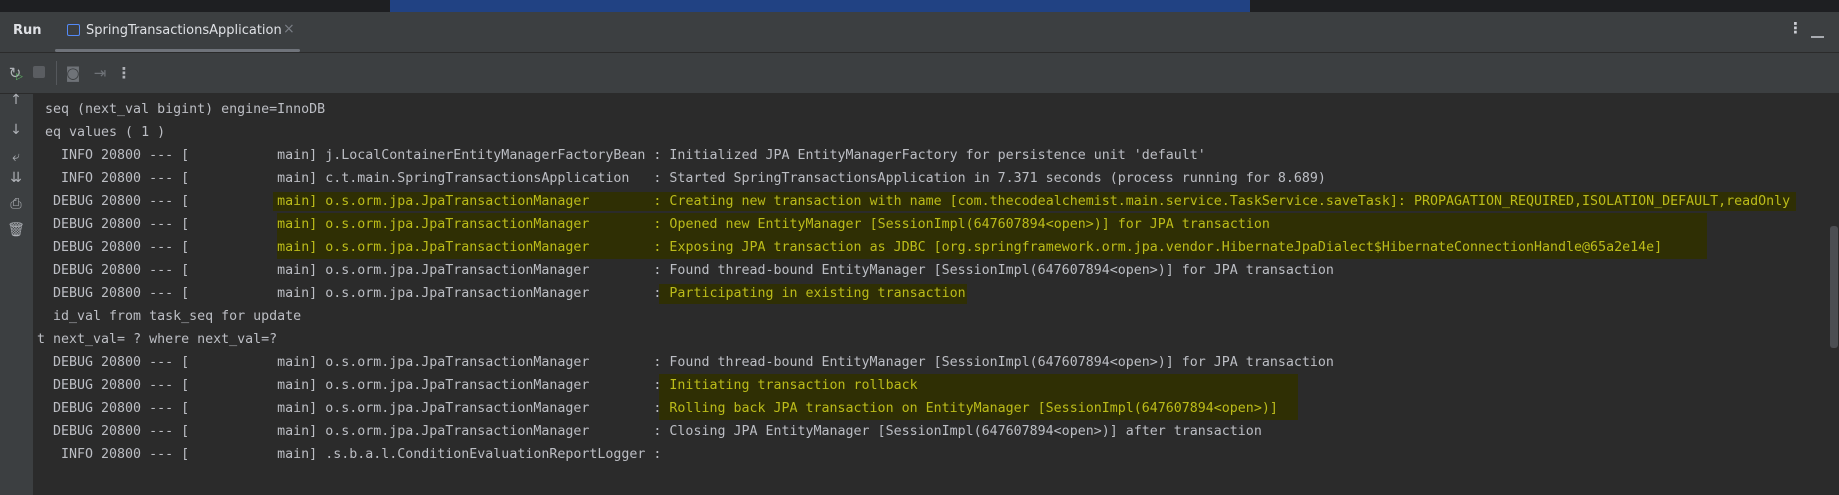 The image size is (1839, 495). I want to click on exit-icon: ⇥, so click(100, 73).